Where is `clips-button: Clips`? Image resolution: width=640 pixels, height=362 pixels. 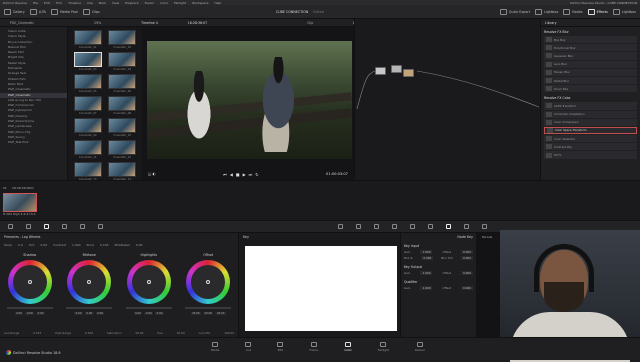
clips-button: Clips is located at coordinates (91, 11).